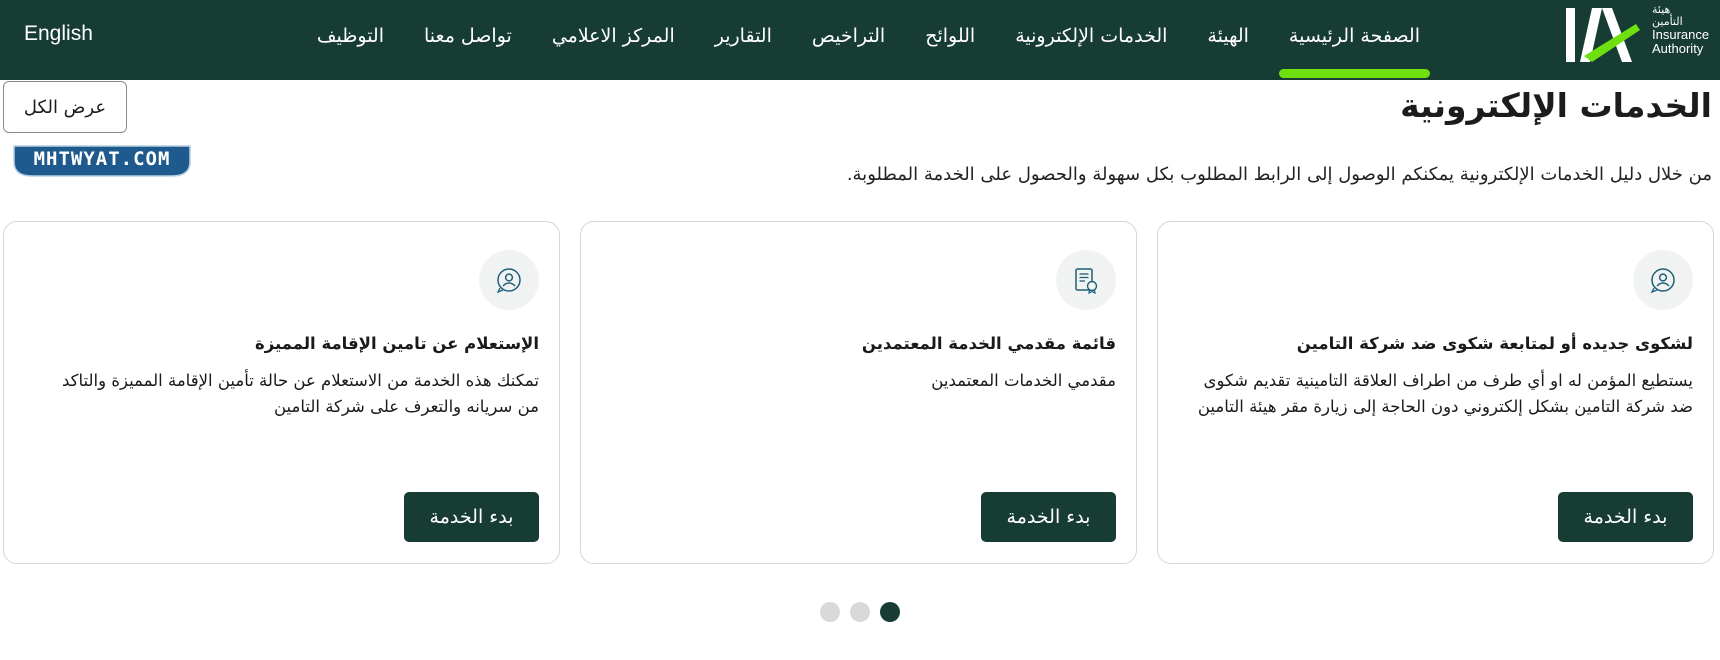 The height and width of the screenshot is (660, 1720). What do you see at coordinates (1227, 40) in the screenshot?
I see `nav-item-authority: الهيئة` at bounding box center [1227, 40].